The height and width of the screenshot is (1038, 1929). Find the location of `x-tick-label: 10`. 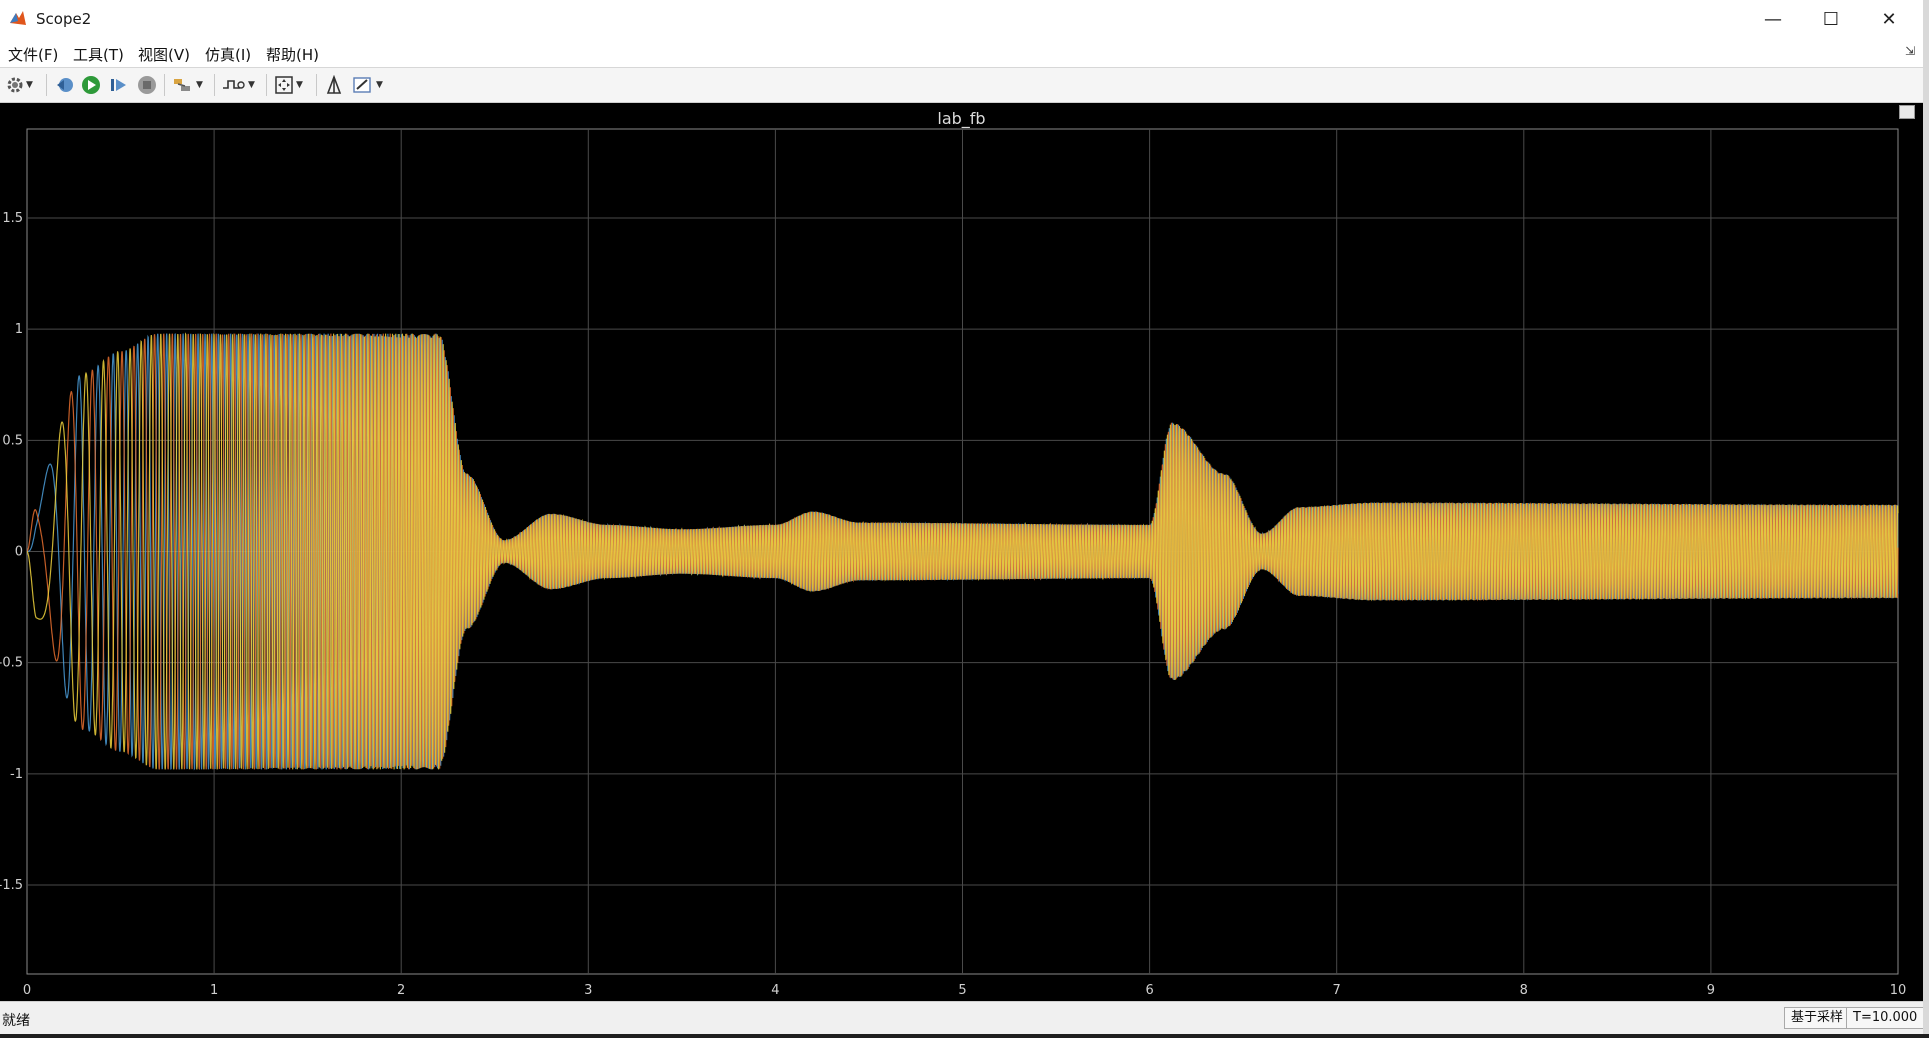

x-tick-label: 10 is located at coordinates (1898, 990).